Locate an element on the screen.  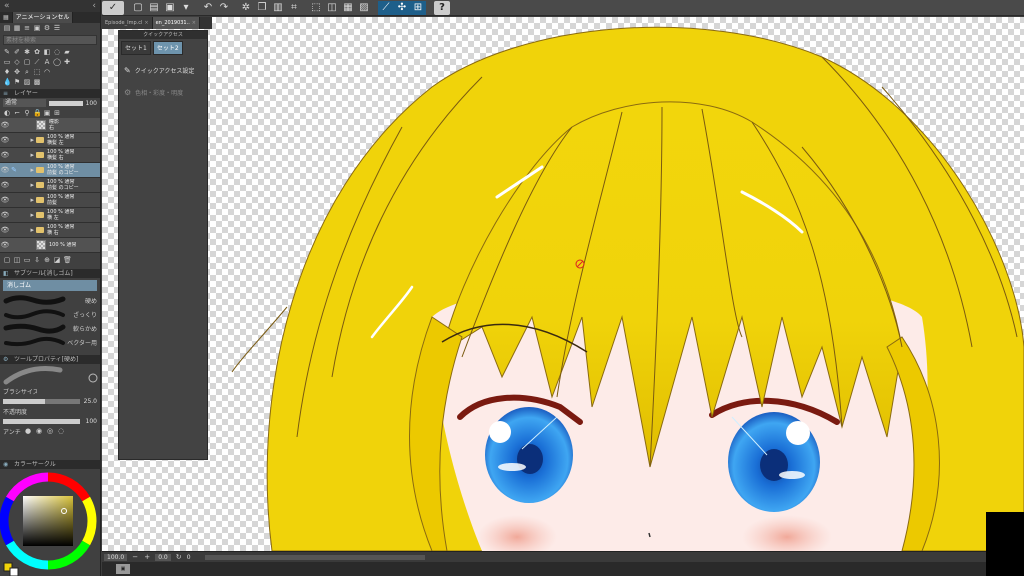
clip-icon: ⌐ is located at coordinates (17, 113).